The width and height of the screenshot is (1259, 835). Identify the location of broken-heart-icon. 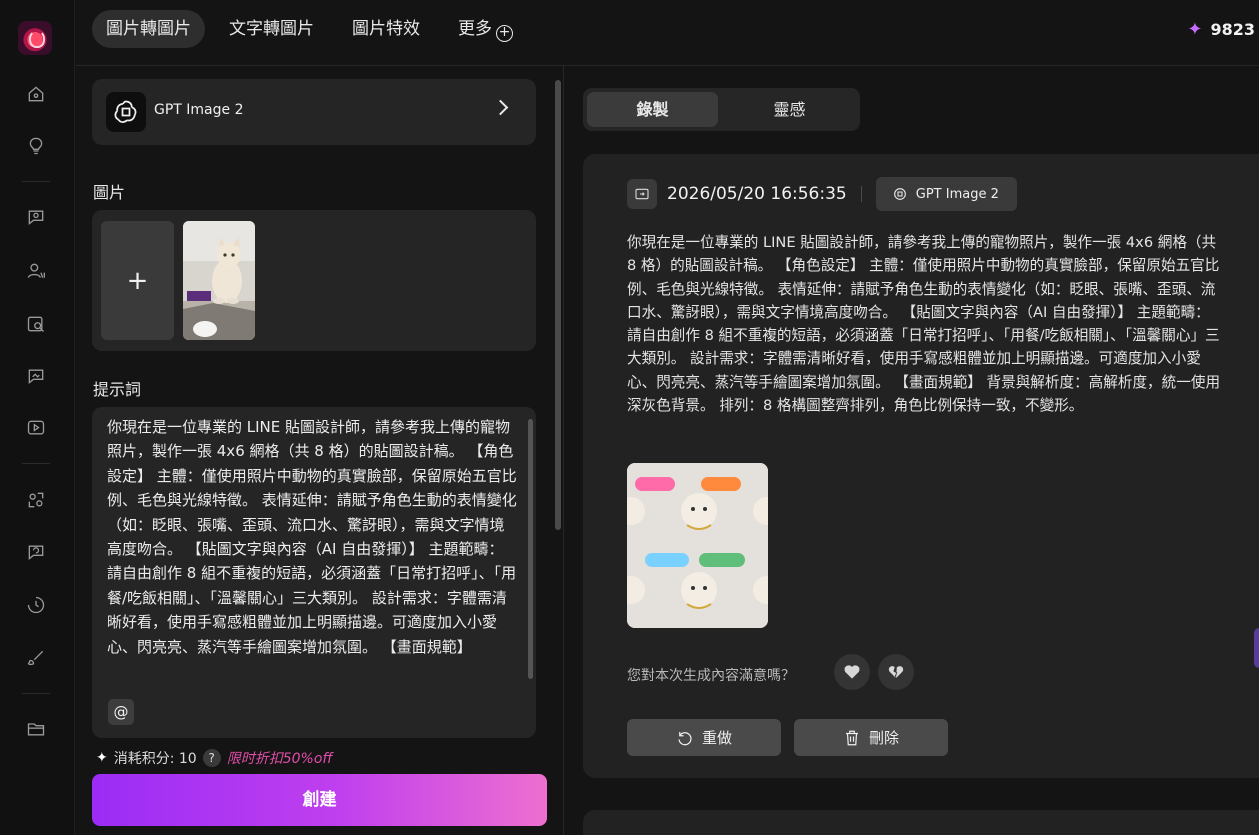
(896, 672).